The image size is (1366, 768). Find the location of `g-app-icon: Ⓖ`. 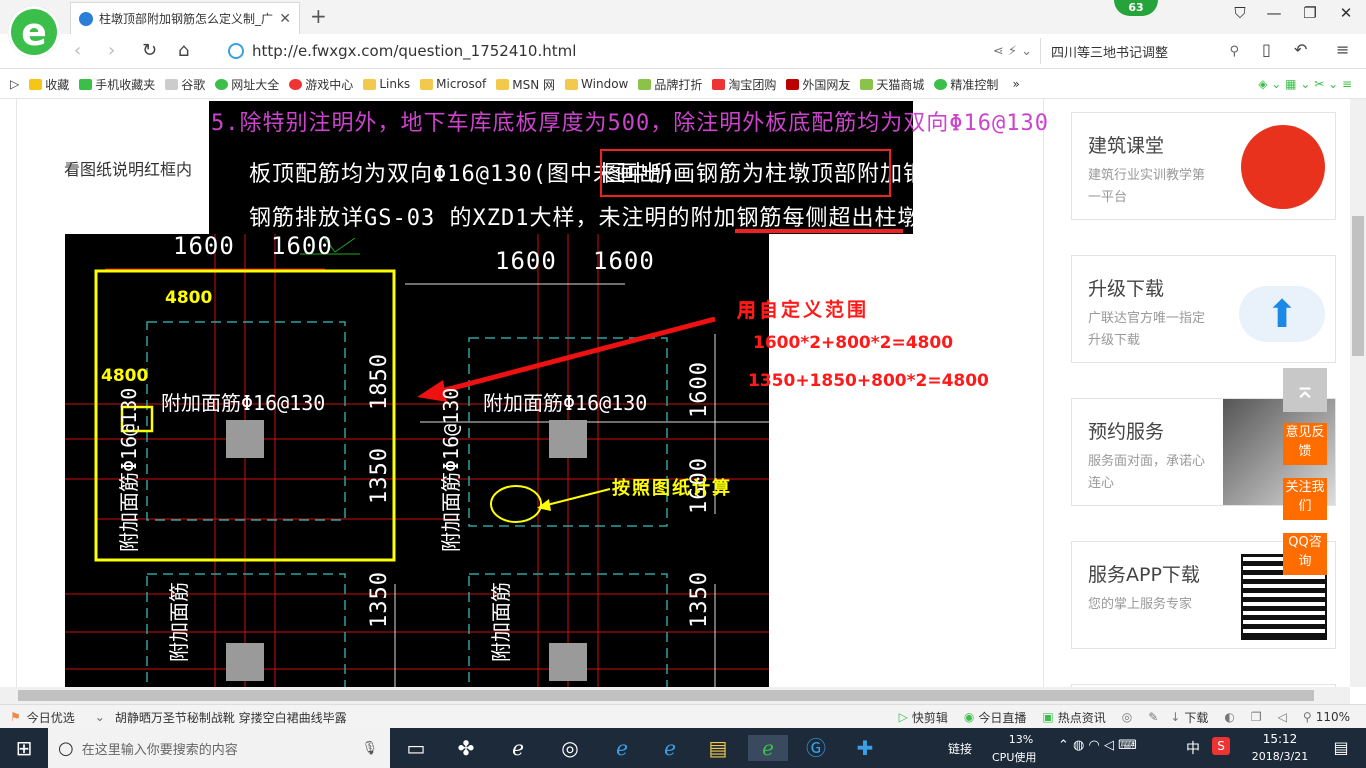

g-app-icon: Ⓖ is located at coordinates (816, 748).